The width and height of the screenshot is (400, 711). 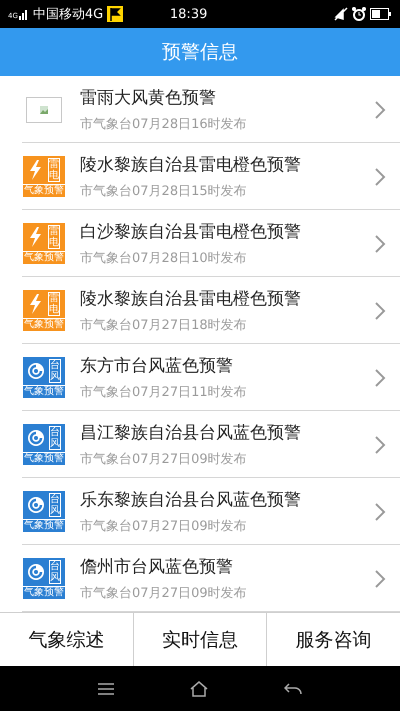 What do you see at coordinates (199, 688) in the screenshot?
I see `home-icon` at bounding box center [199, 688].